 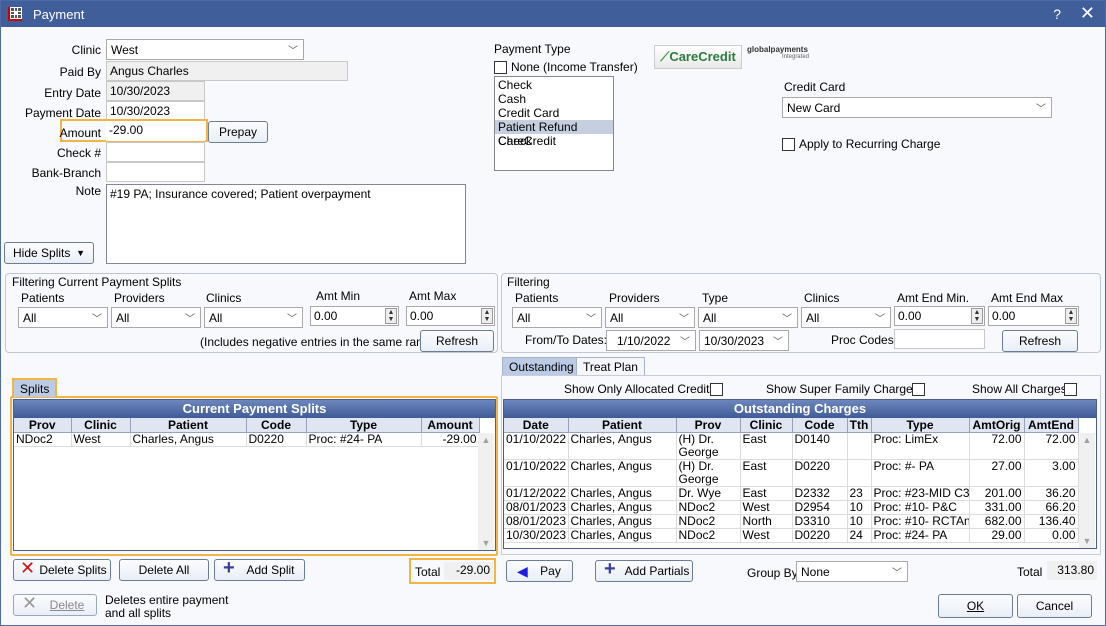 What do you see at coordinates (354, 316) in the screenshot?
I see `split-amt-min-spinner: 0.00 ▲ ▼` at bounding box center [354, 316].